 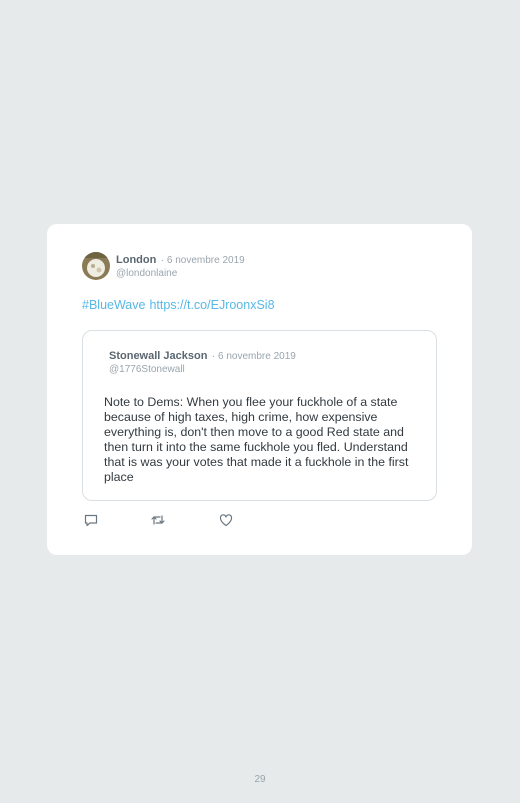 I want to click on tweet-text: #BlueWave https://t.co/EJroonxSi8, so click(x=180, y=305).